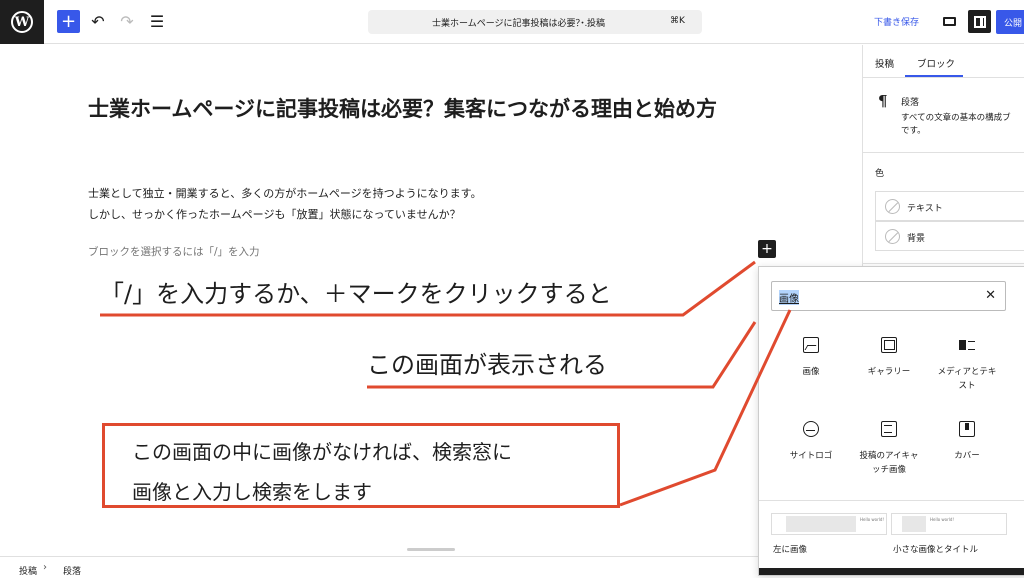 This screenshot has height=578, width=1024. I want to click on annotation-text-2: この画面が表示される, so click(487, 365).